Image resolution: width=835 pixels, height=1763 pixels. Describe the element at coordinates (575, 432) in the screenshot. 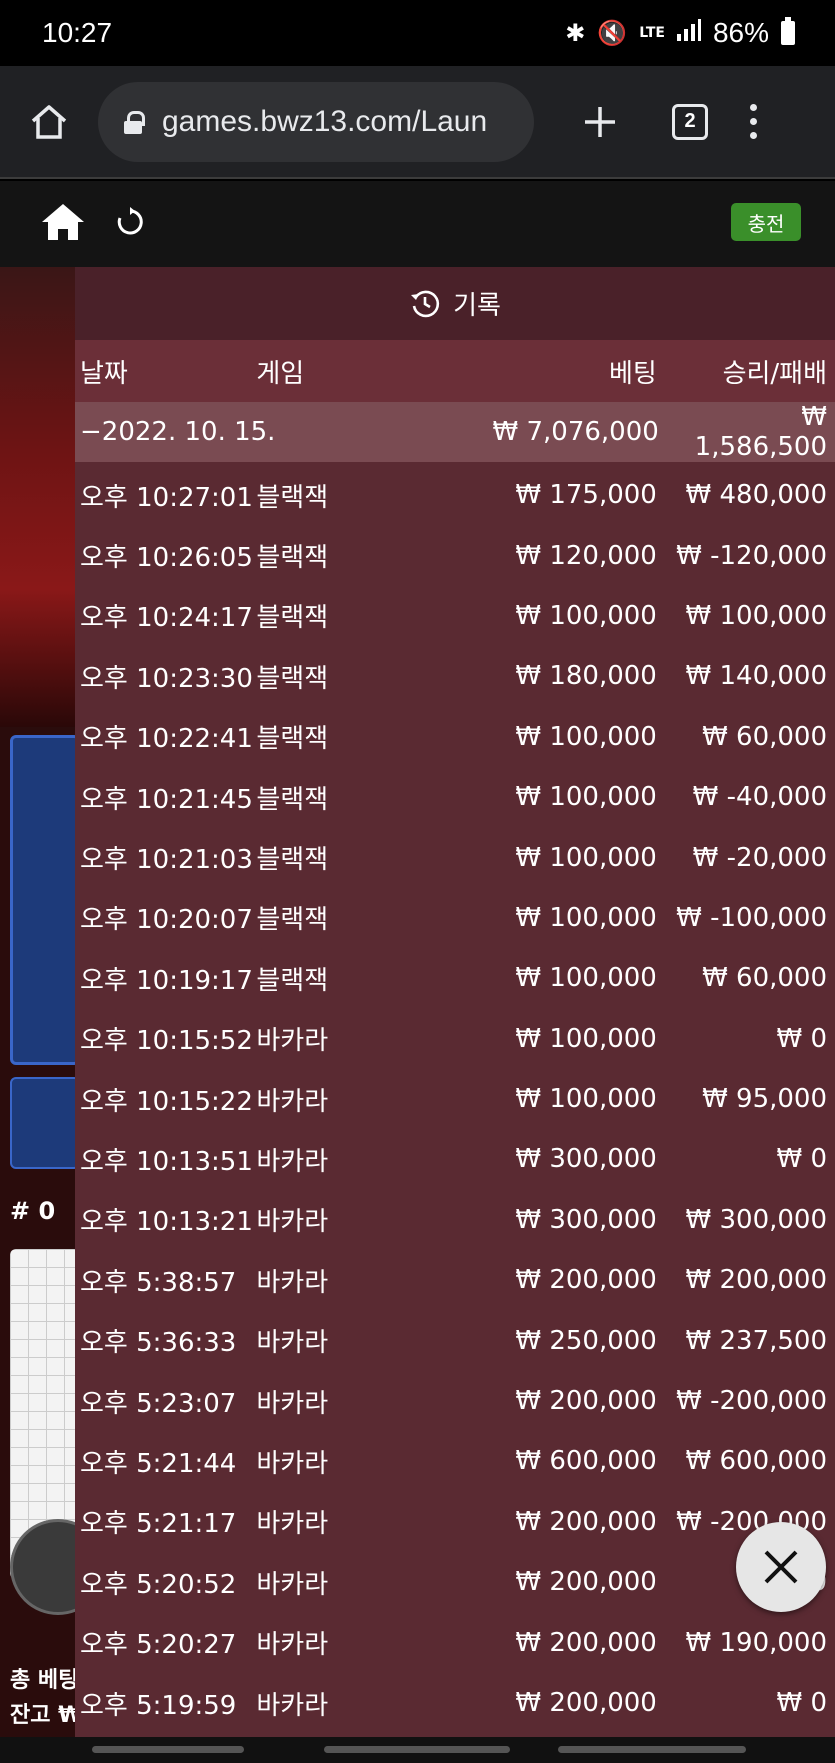

I see `summary-bet: ₩ 7,076,000` at that location.